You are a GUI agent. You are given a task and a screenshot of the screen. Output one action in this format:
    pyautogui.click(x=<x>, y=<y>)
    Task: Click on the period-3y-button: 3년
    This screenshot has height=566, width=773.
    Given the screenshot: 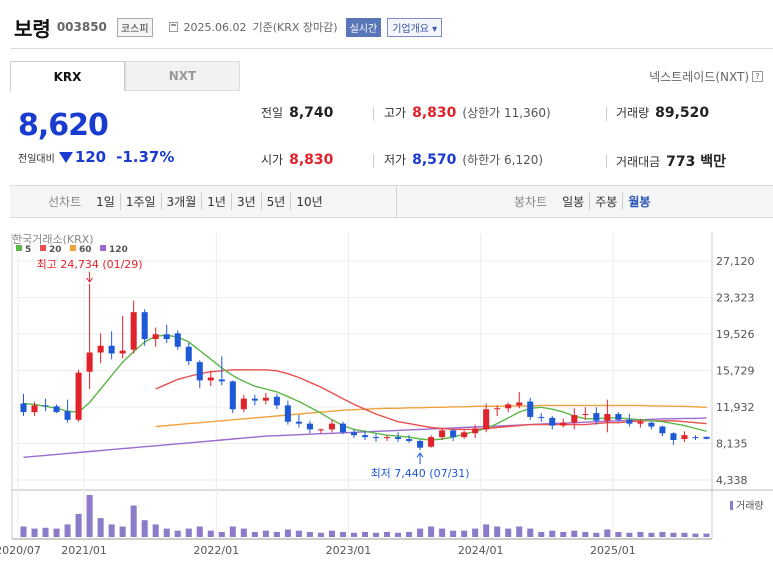 What is the action you would take?
    pyautogui.click(x=245, y=201)
    